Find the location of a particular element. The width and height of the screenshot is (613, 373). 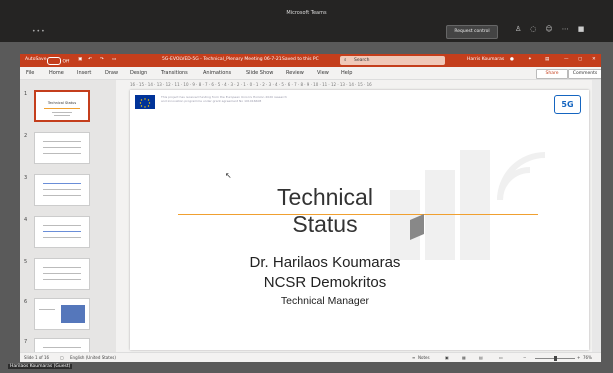

project-logo: 5G is located at coordinates (567, 104).